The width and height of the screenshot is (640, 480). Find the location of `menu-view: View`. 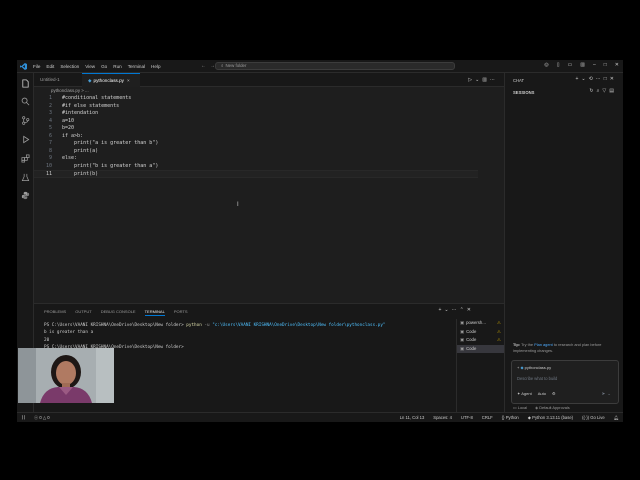

menu-view: View is located at coordinates (90, 66).